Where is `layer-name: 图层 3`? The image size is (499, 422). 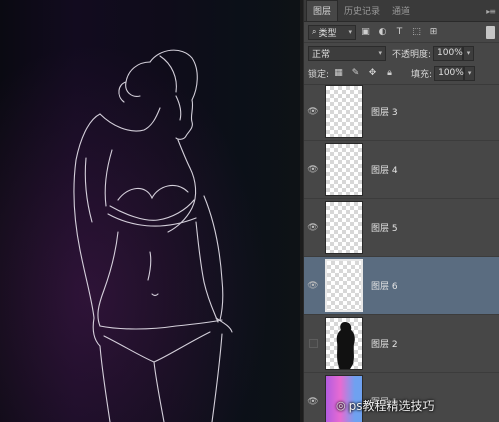
layer-name: 图层 3 is located at coordinates (384, 113).